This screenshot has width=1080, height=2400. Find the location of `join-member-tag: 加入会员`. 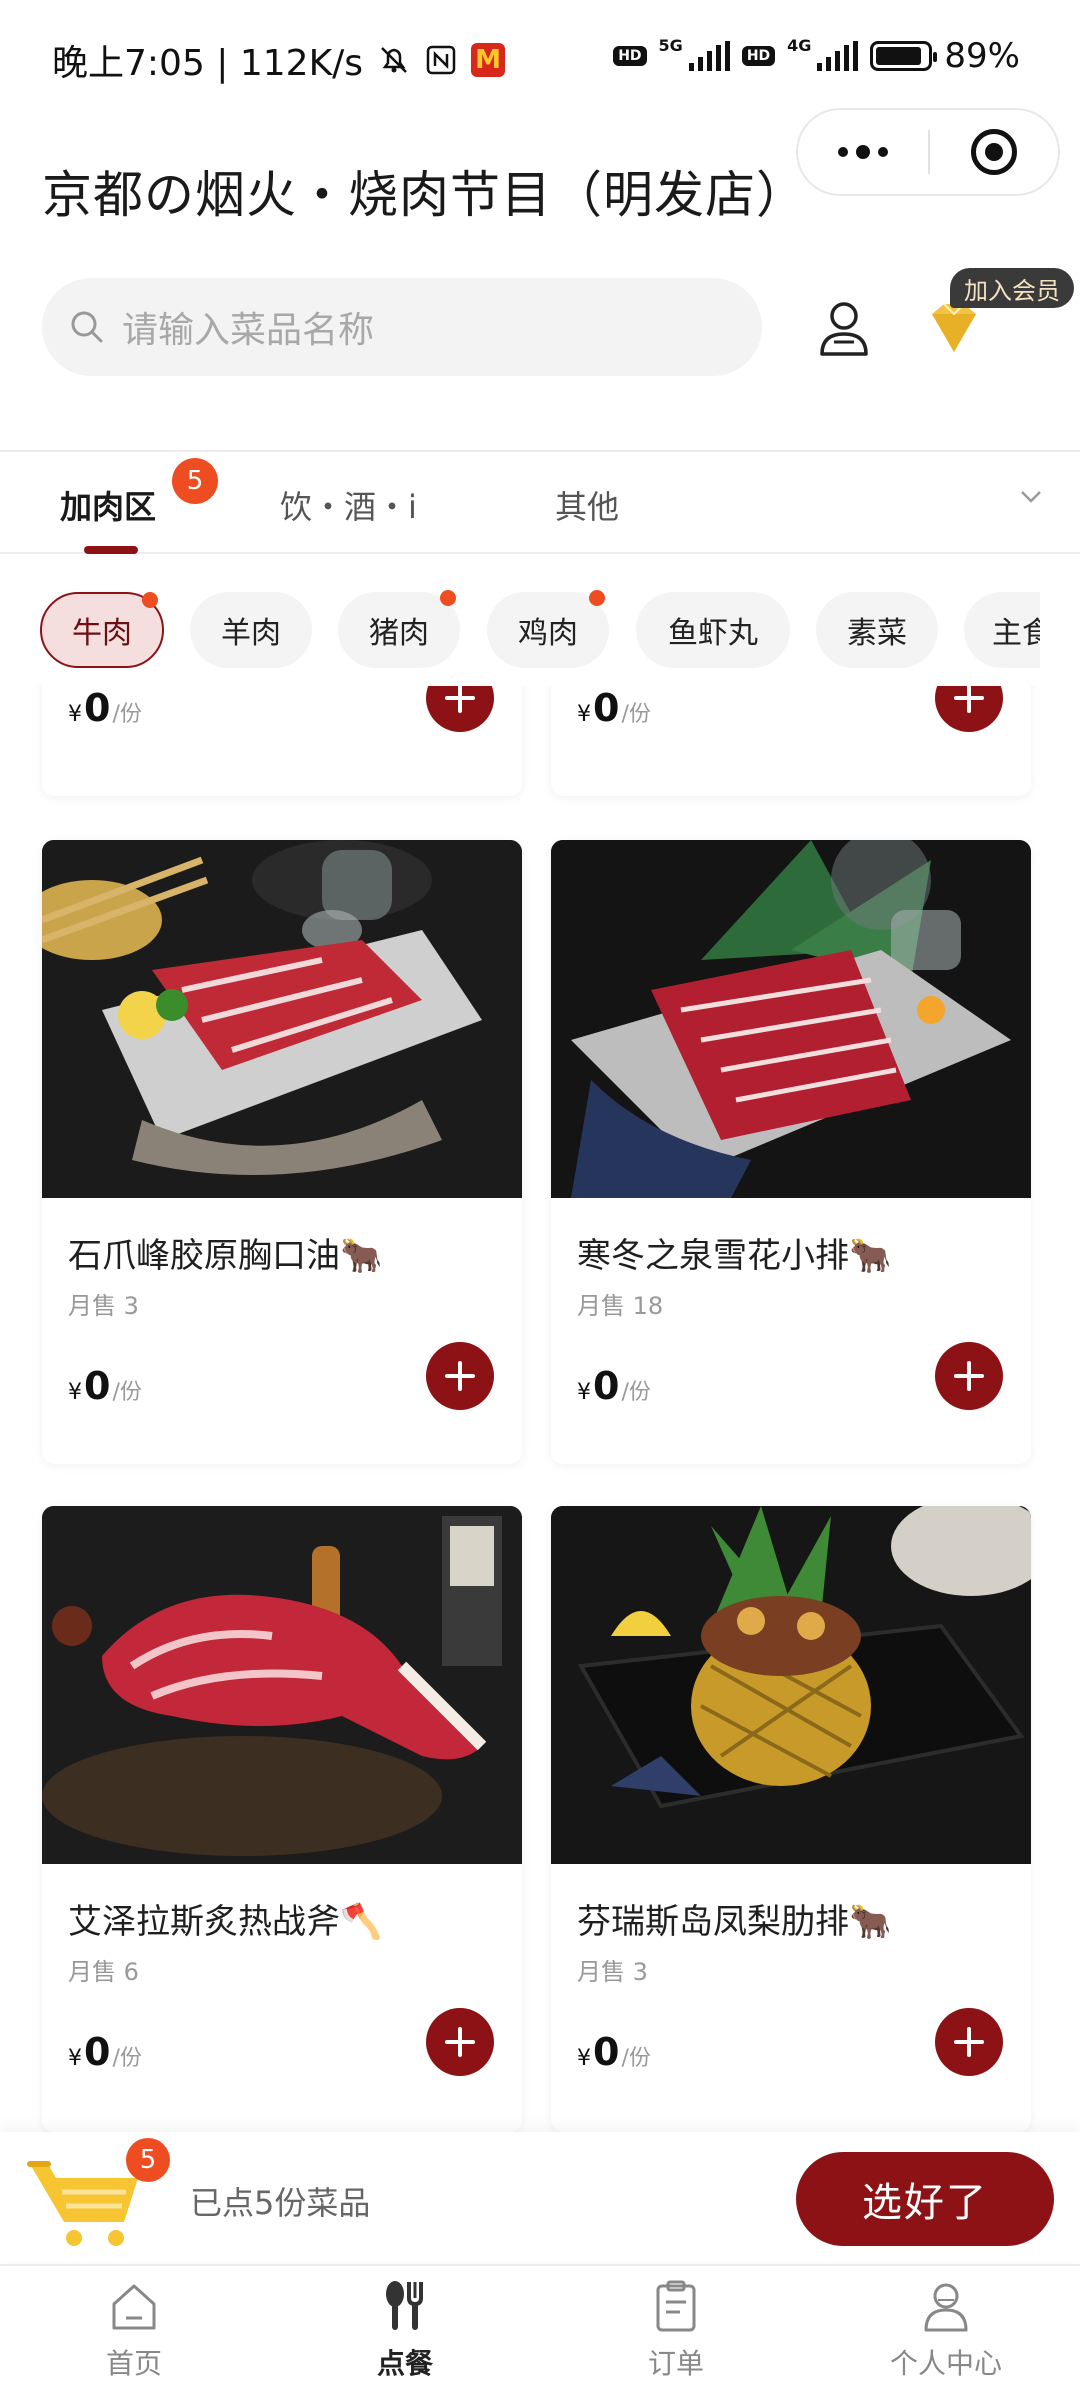

join-member-tag: 加入会员 is located at coordinates (1012, 288).